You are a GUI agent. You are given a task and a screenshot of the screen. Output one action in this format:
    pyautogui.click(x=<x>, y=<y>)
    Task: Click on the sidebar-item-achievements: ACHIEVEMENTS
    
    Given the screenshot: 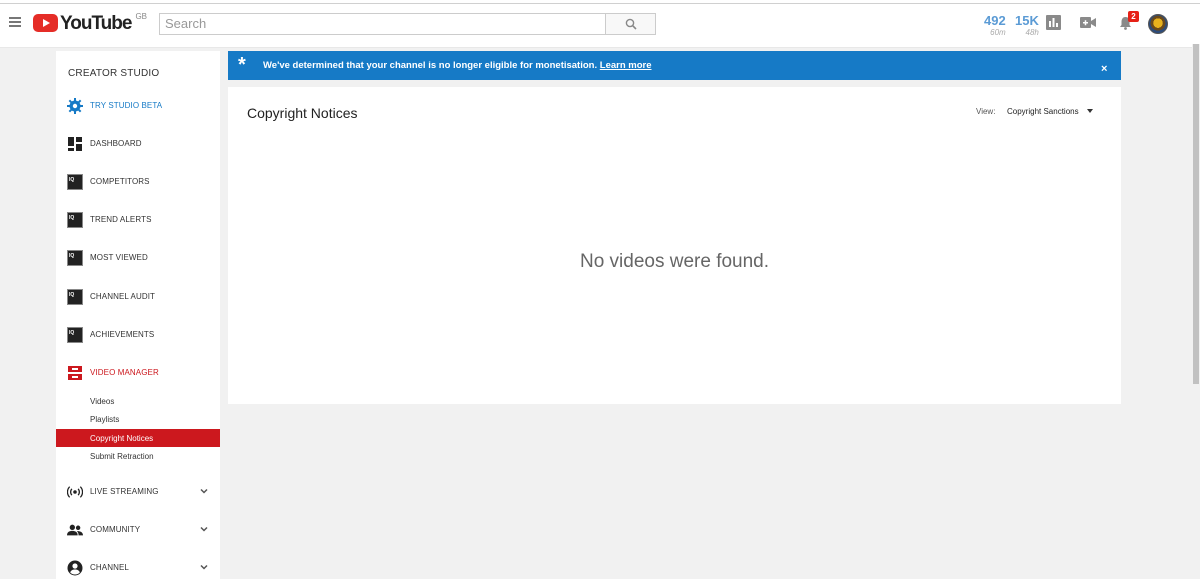 What is the action you would take?
    pyautogui.click(x=138, y=335)
    